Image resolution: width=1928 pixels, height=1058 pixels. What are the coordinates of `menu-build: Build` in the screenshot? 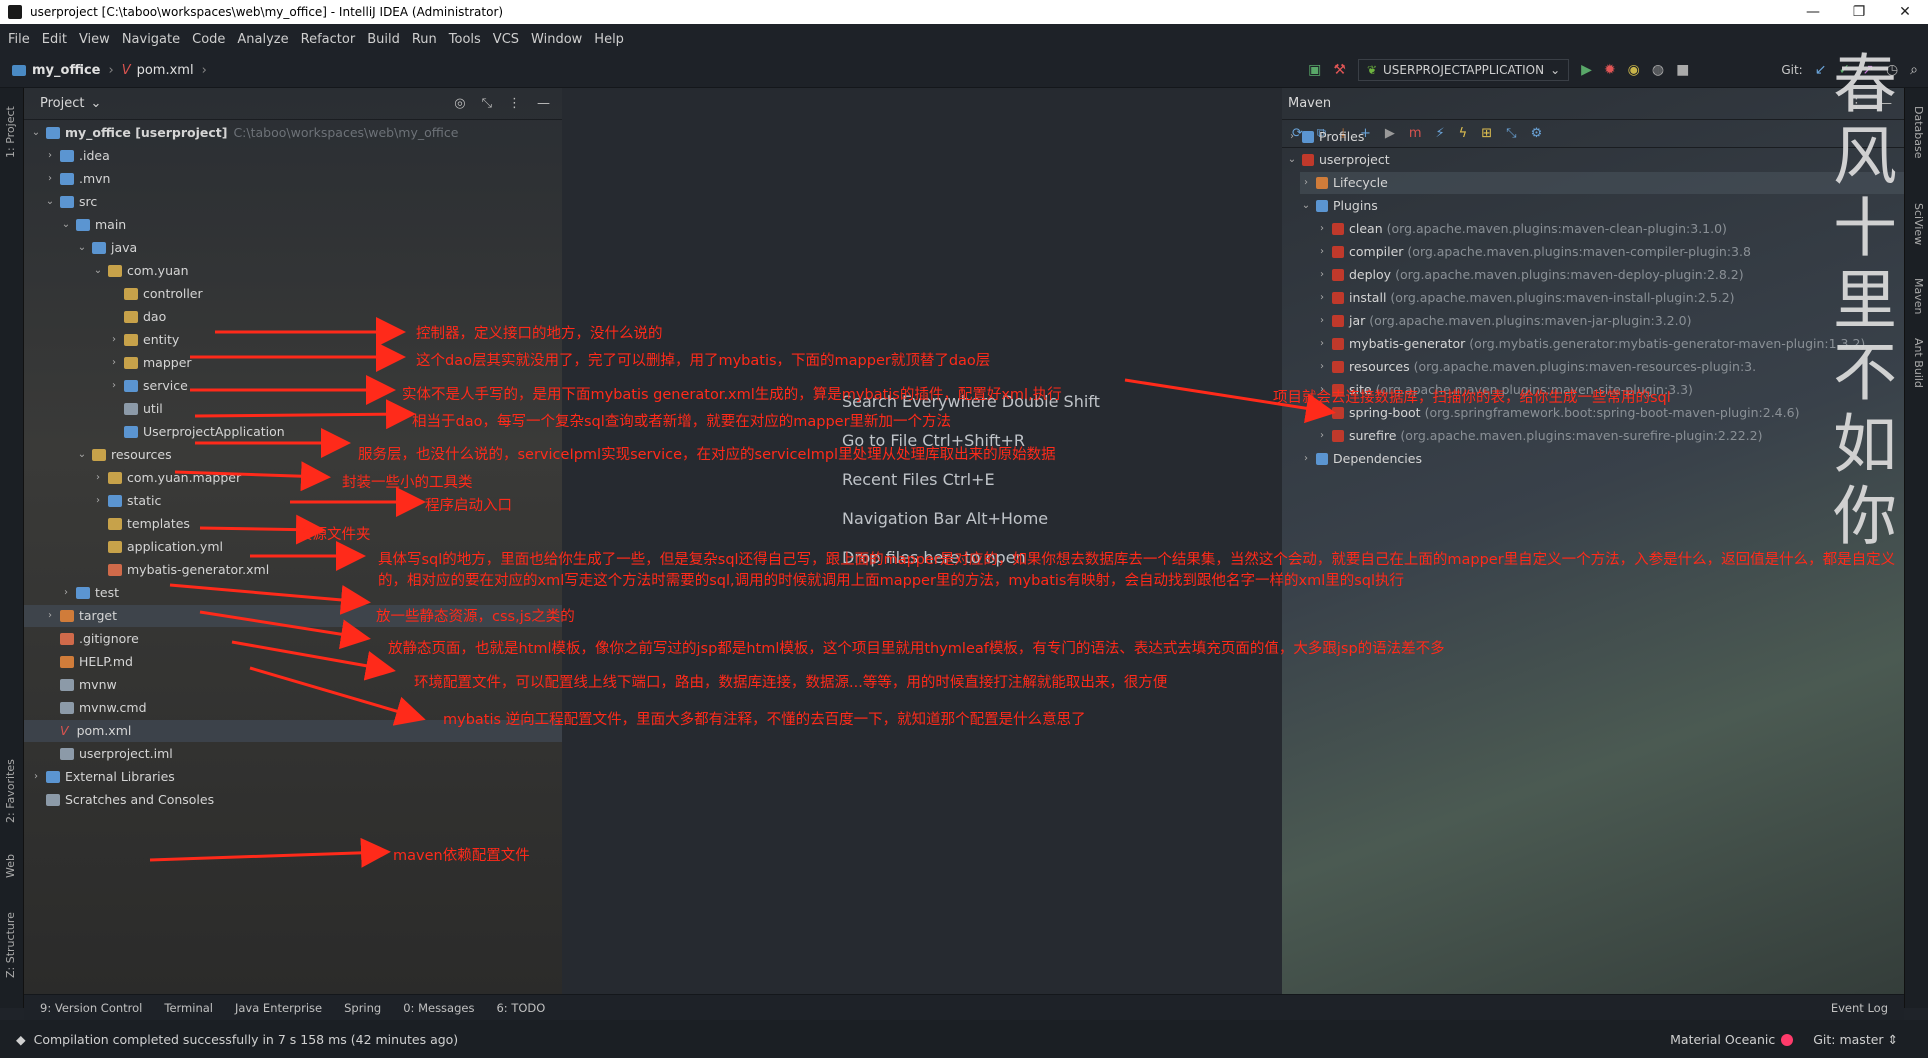 It's located at (383, 39).